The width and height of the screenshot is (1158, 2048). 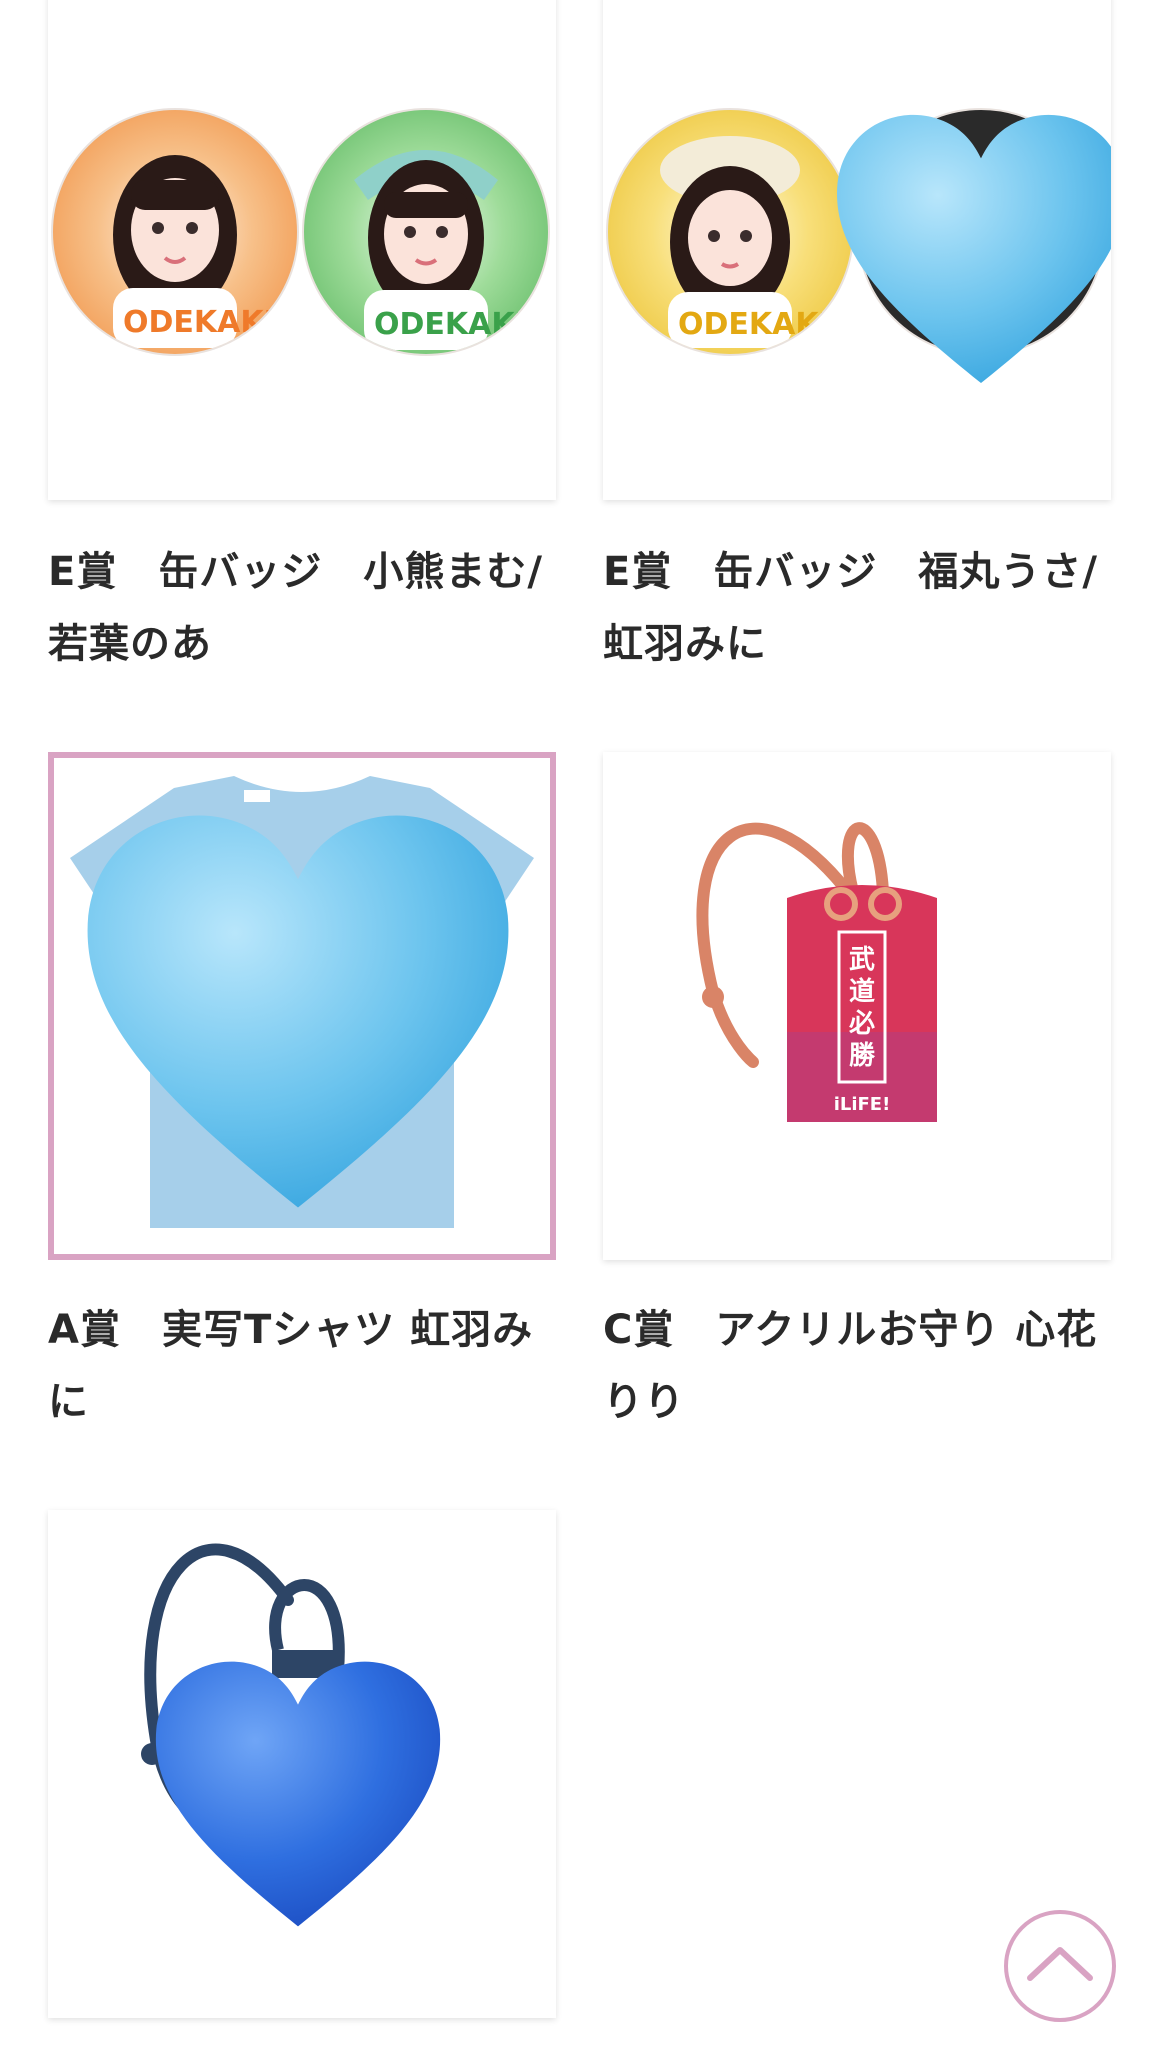 I want to click on can-badge-orange: ODEKAKE!, so click(x=175, y=232).